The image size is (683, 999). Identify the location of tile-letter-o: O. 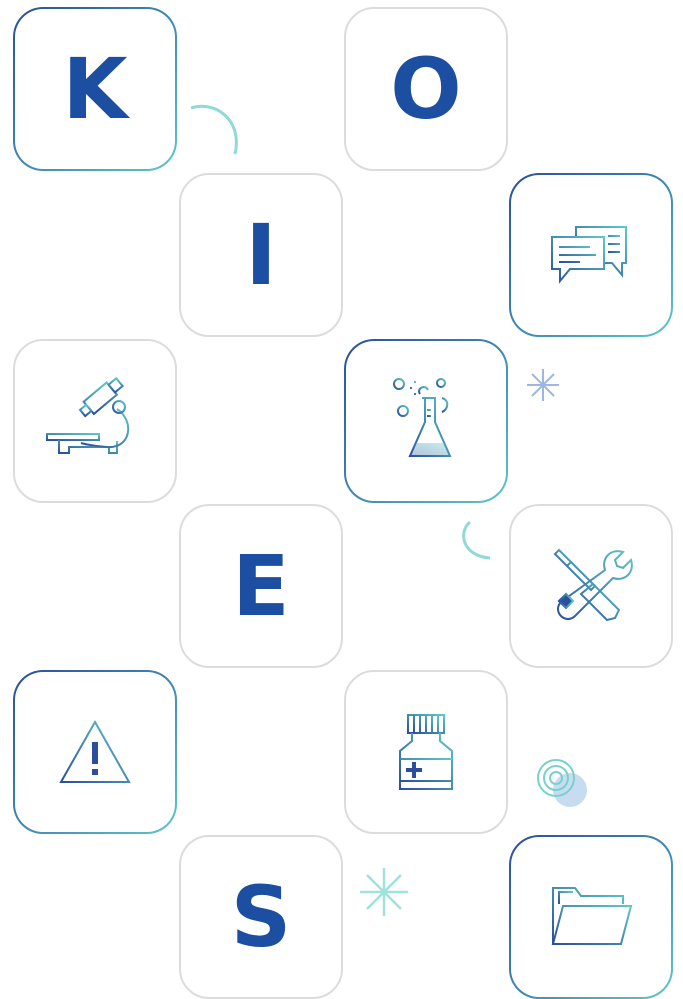
(426, 89).